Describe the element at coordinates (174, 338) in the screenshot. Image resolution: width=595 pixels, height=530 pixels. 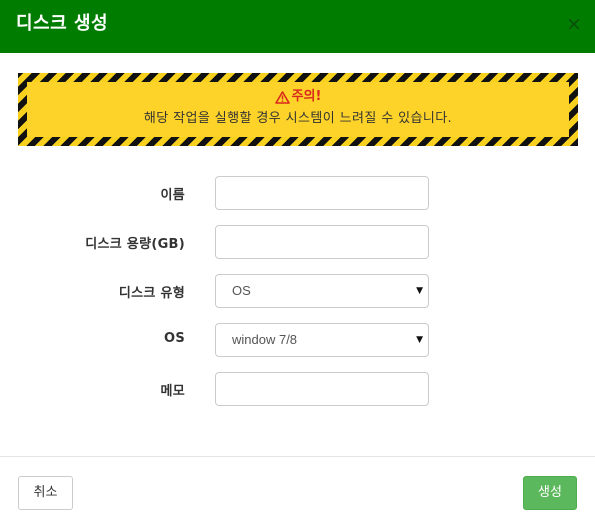
I see `os-label: OS` at that location.